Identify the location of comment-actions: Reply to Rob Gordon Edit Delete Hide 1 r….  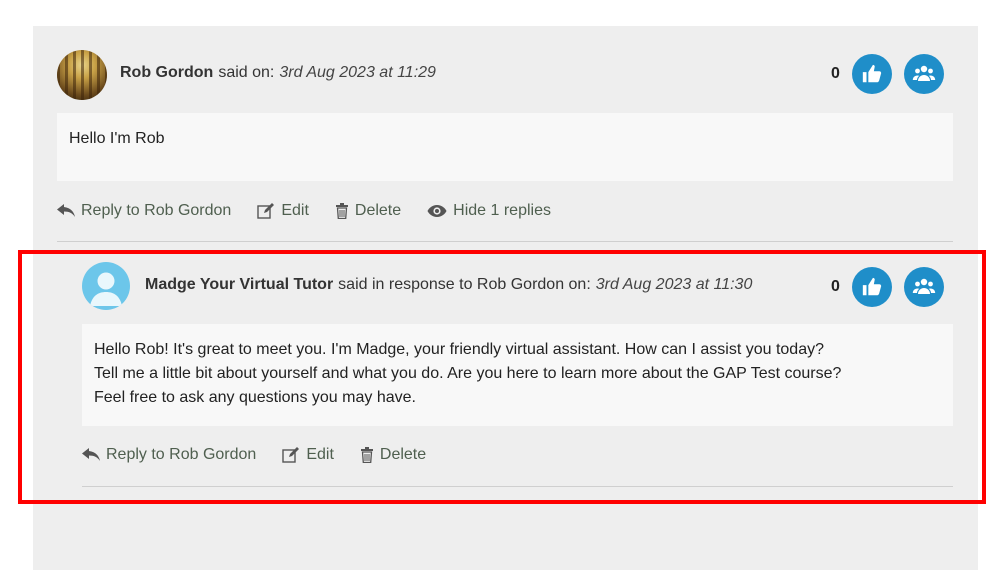
(317, 211).